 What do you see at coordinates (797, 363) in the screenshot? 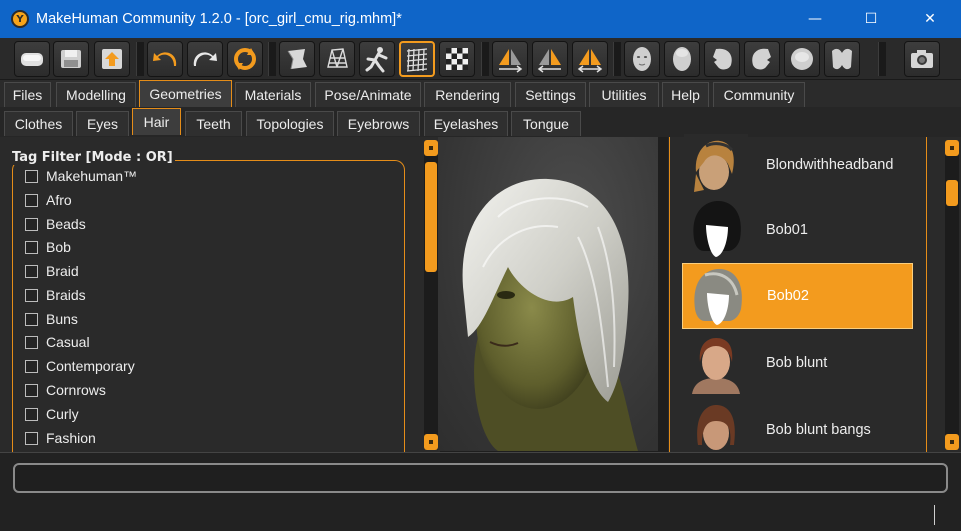
I see `list-item-bob-blunt: Bob blunt` at bounding box center [797, 363].